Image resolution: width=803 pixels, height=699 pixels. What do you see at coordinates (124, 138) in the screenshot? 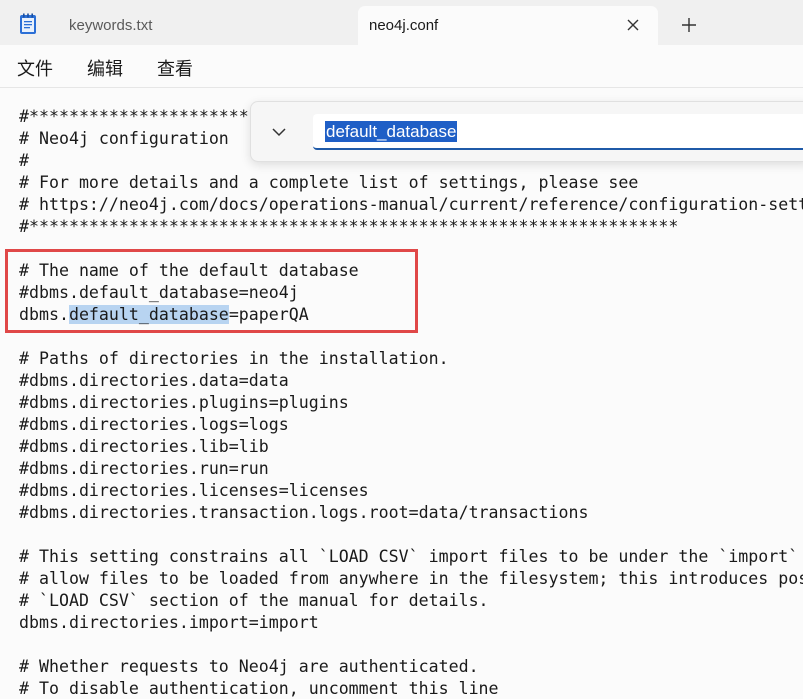
I see `code-line: # Neo4j configuration` at bounding box center [124, 138].